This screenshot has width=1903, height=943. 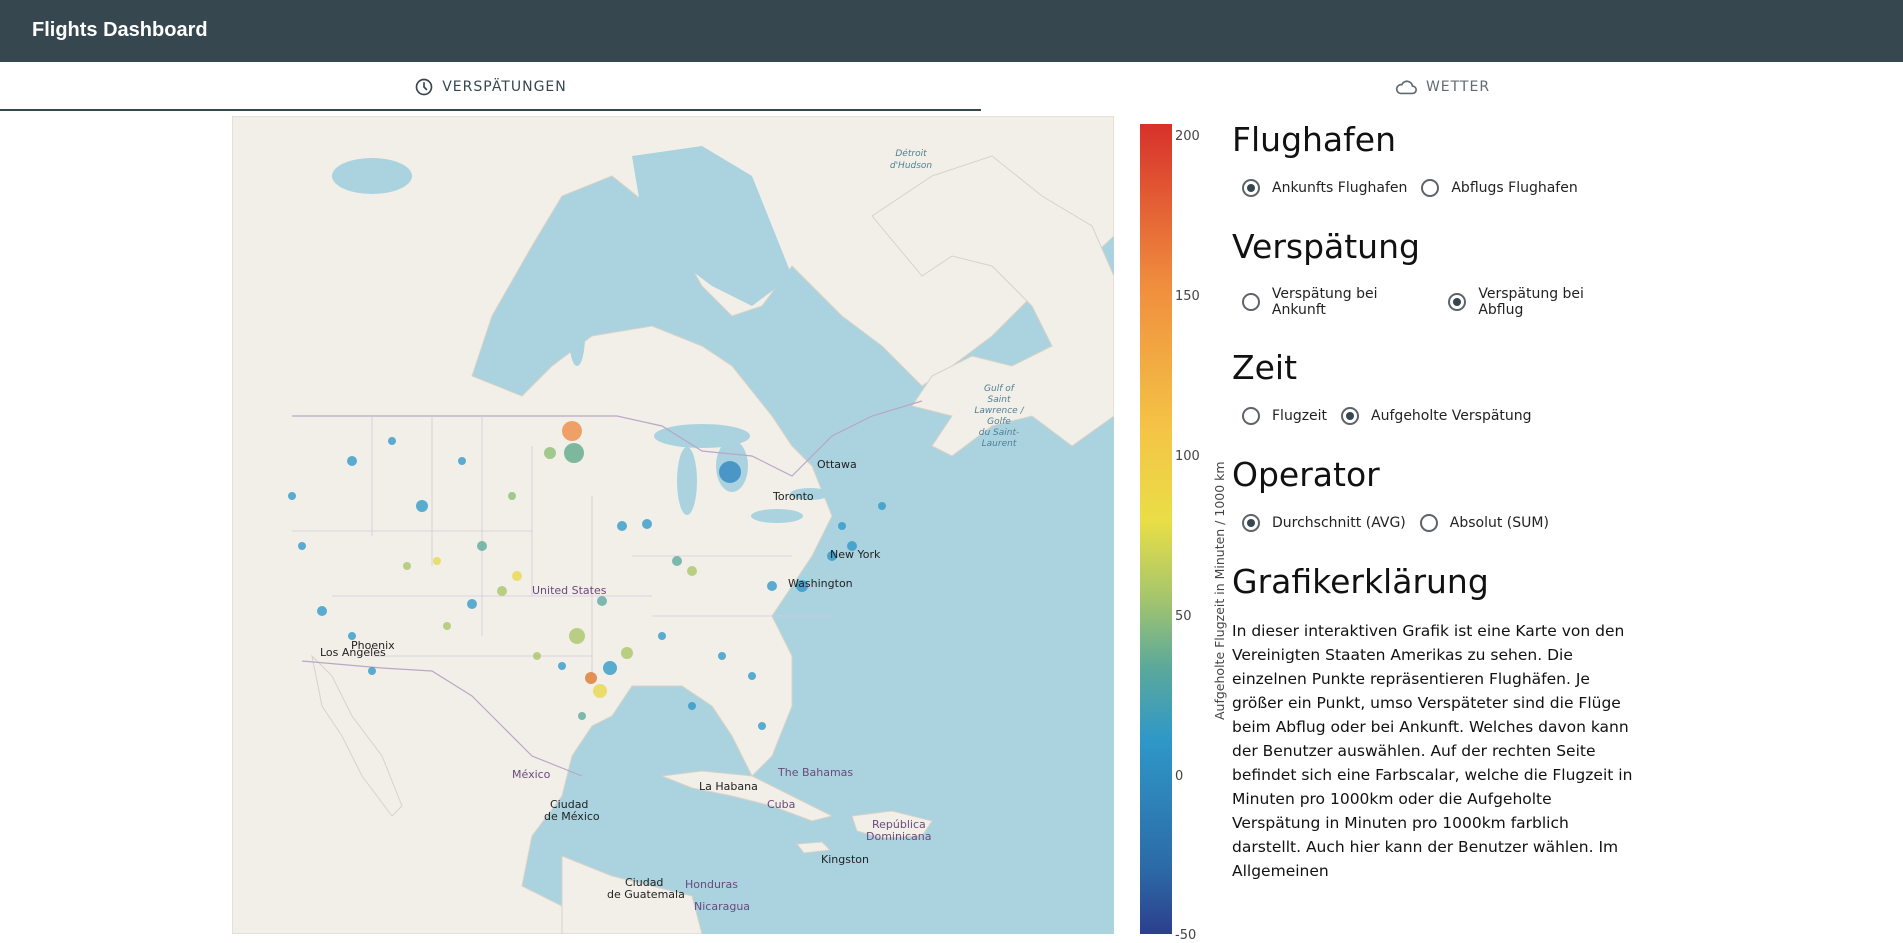 What do you see at coordinates (999, 411) in the screenshot?
I see `map-label: Lawrence /` at bounding box center [999, 411].